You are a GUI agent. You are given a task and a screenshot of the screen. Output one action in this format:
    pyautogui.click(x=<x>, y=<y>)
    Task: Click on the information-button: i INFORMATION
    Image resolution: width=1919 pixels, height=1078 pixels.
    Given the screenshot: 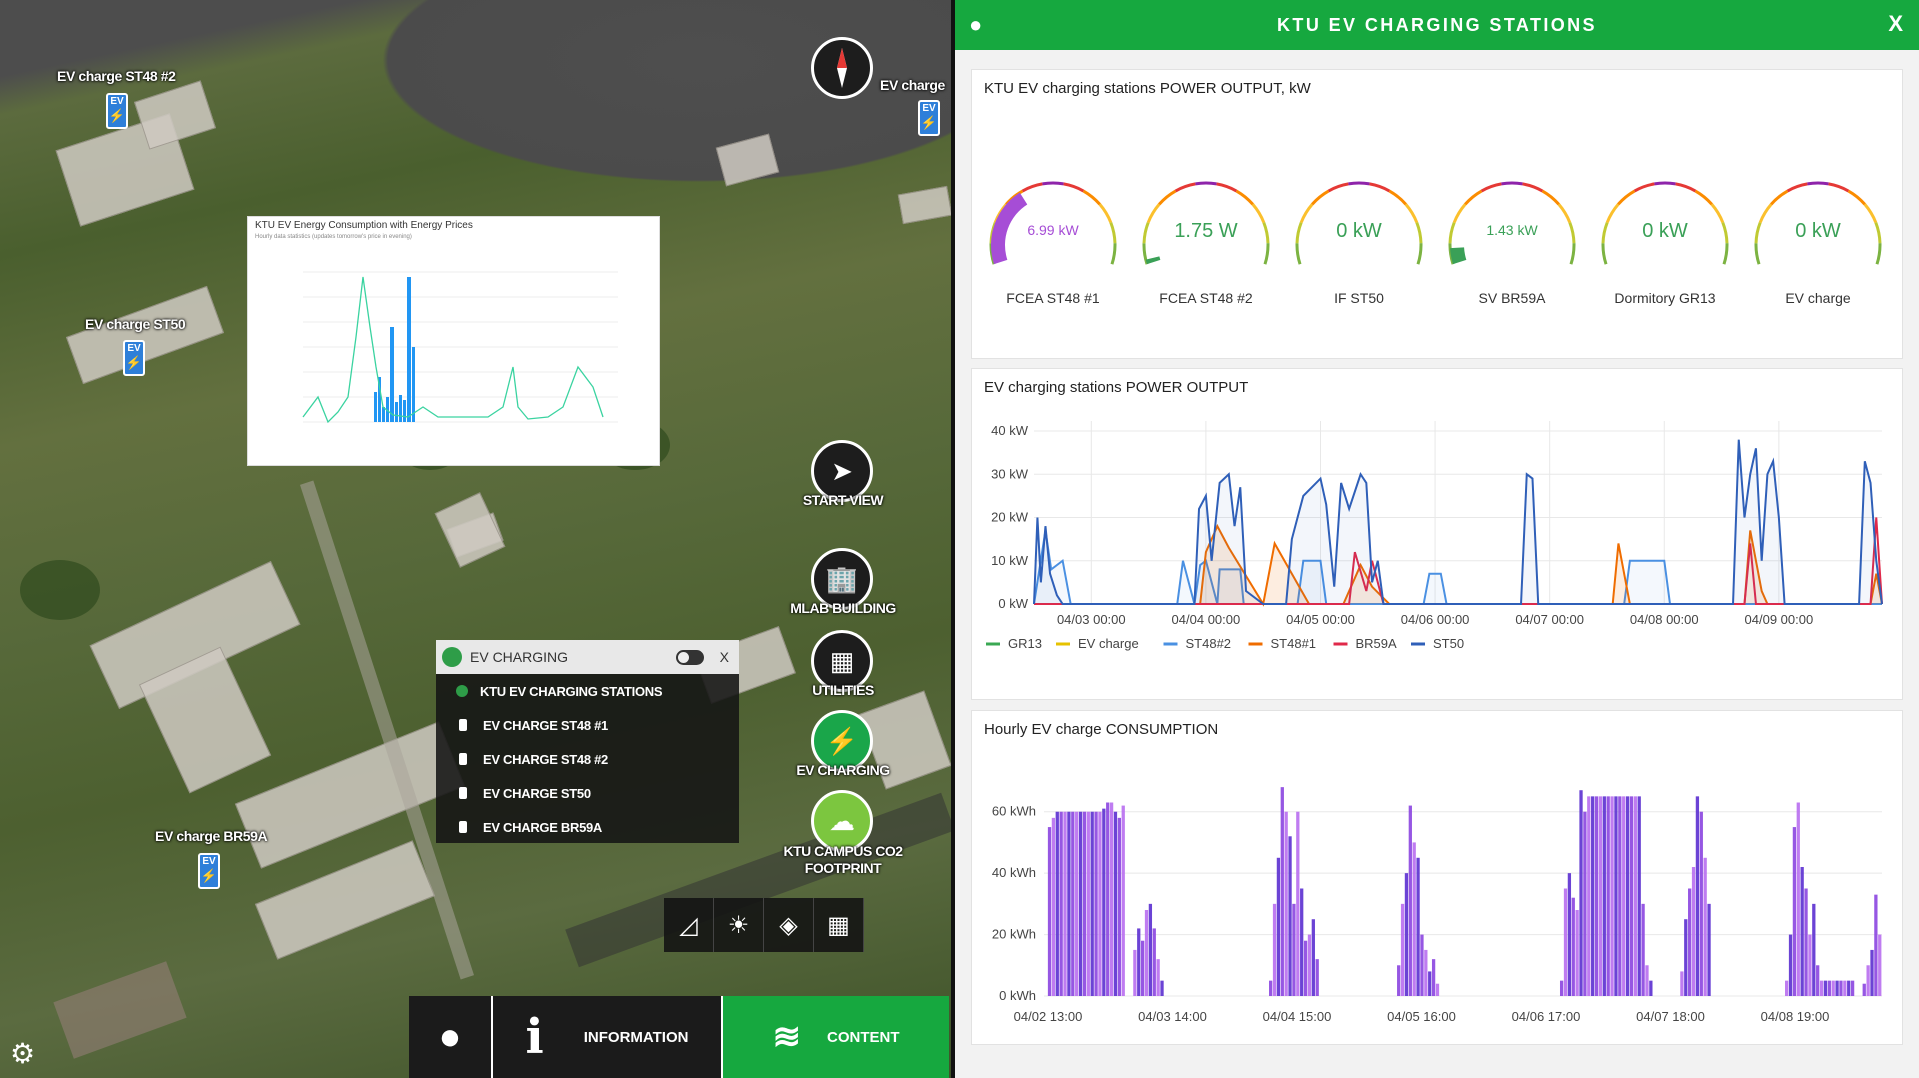 What is the action you would take?
    pyautogui.click(x=608, y=1037)
    